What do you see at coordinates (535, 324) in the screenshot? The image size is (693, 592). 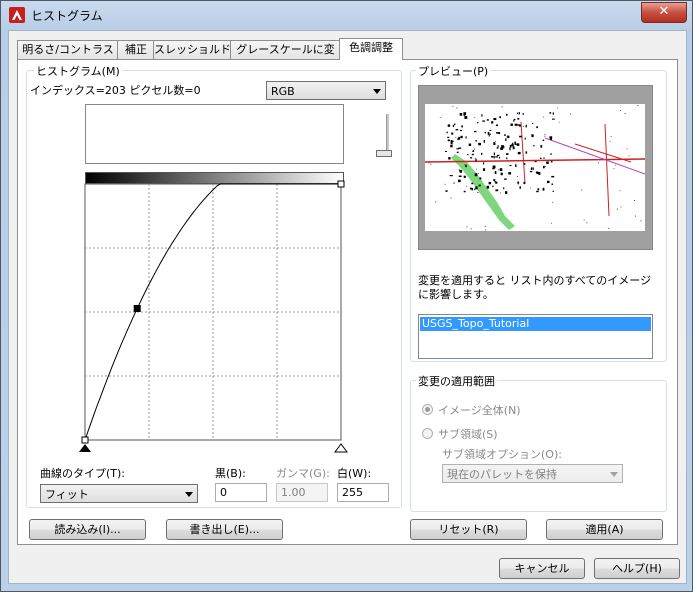 I see `list-item: USGS_Topo_Tutorial` at bounding box center [535, 324].